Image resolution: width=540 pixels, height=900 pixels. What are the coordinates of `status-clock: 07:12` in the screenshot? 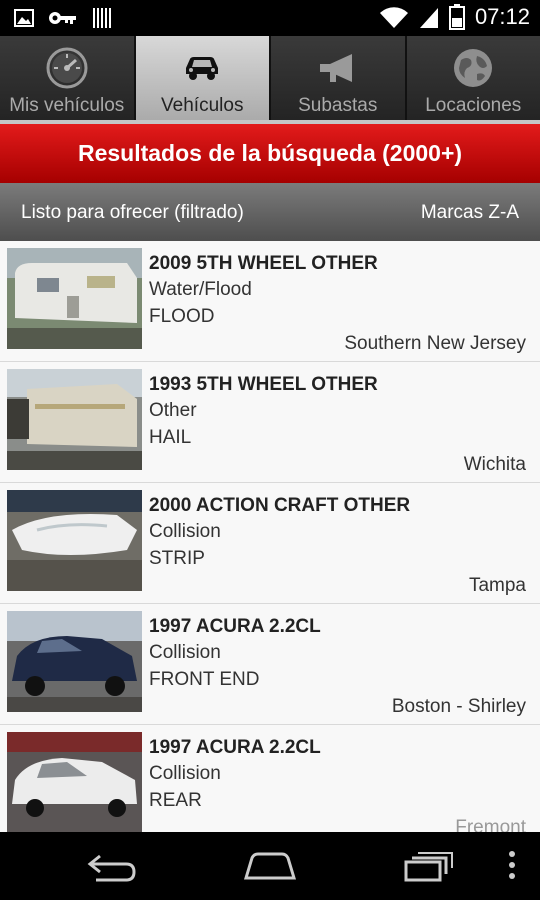 It's located at (502, 16).